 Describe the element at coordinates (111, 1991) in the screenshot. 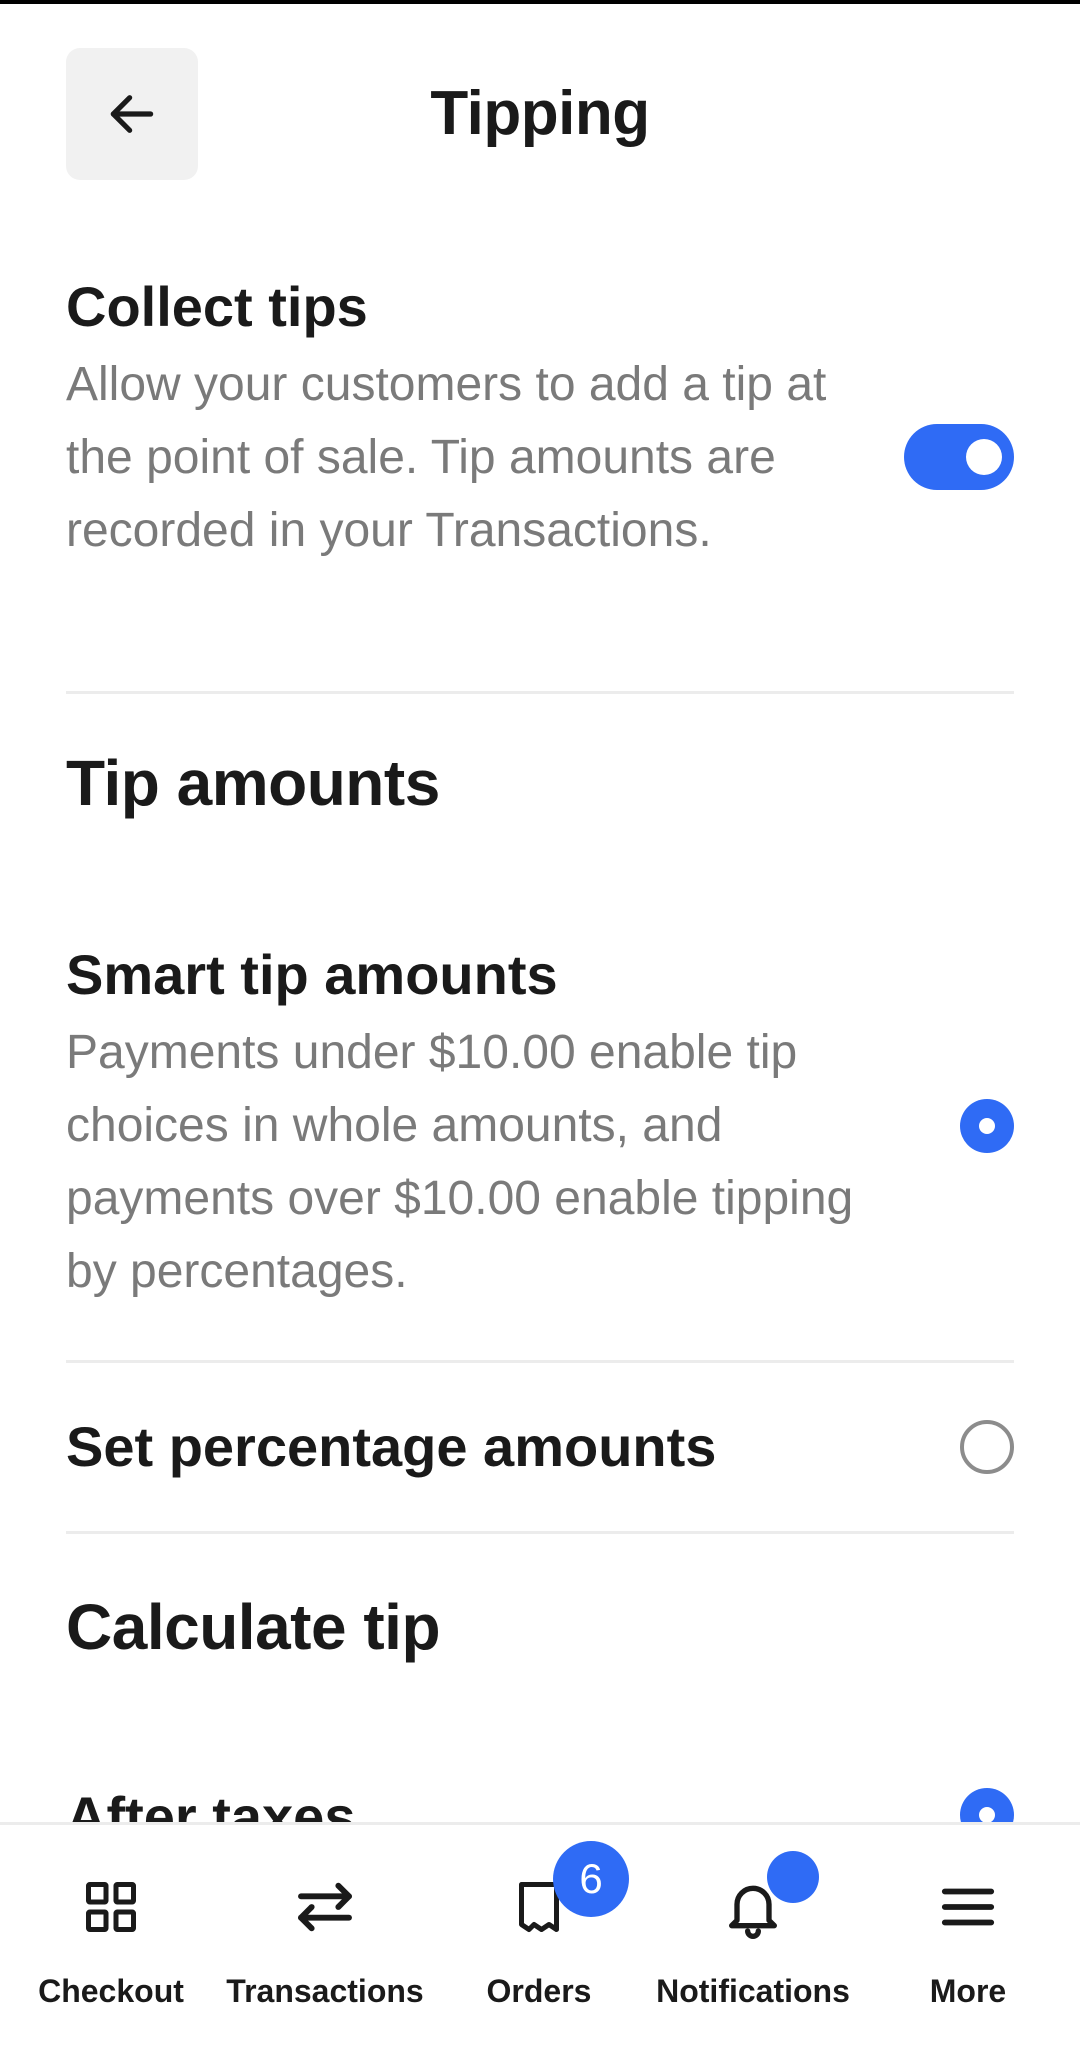

I see `tab-label: Checkout` at that location.